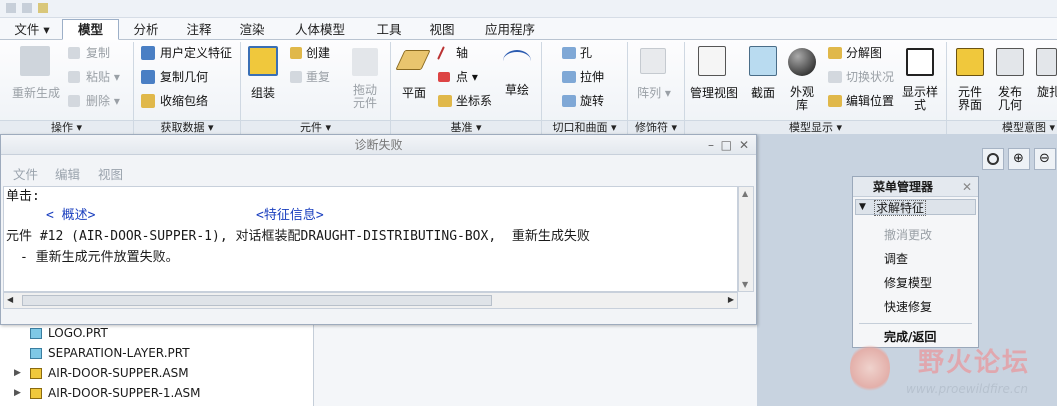 The height and width of the screenshot is (406, 1057). What do you see at coordinates (726, 145) in the screenshot?
I see `maximize-icon: □` at bounding box center [726, 145].